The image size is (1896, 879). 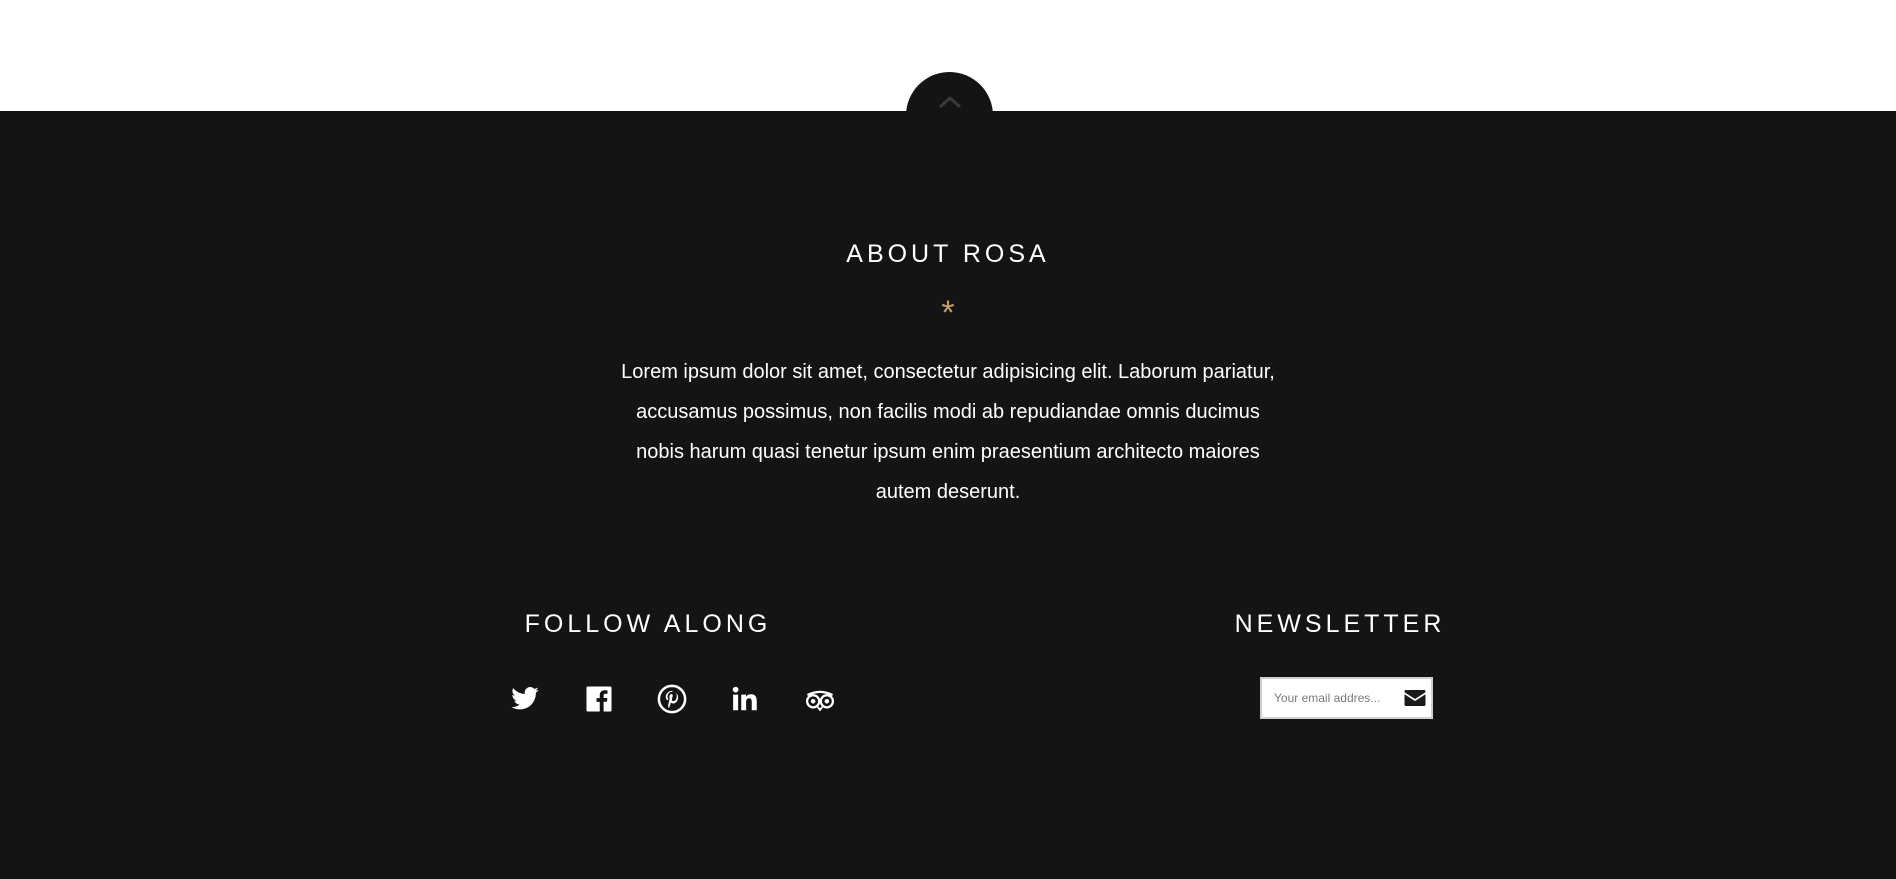 I want to click on facebook-icon, so click(x=599, y=699).